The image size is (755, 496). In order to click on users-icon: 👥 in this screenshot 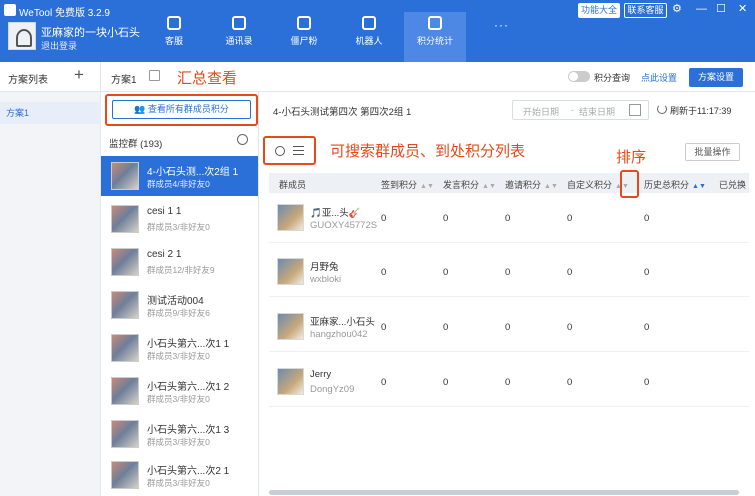, I will do `click(141, 109)`.